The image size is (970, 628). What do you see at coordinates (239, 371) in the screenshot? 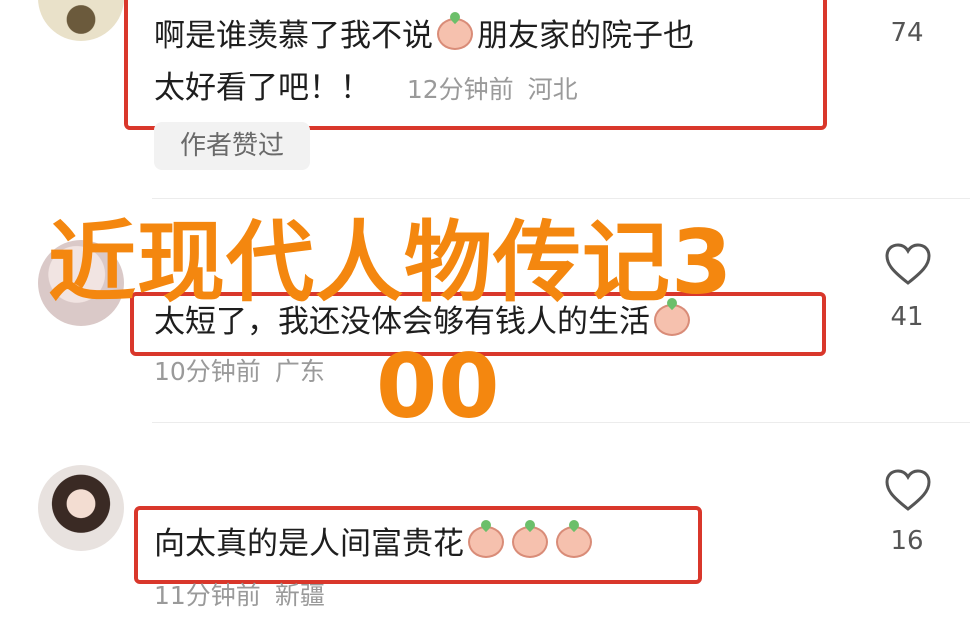
I see `comment-meta: 10分钟前 广东` at bounding box center [239, 371].